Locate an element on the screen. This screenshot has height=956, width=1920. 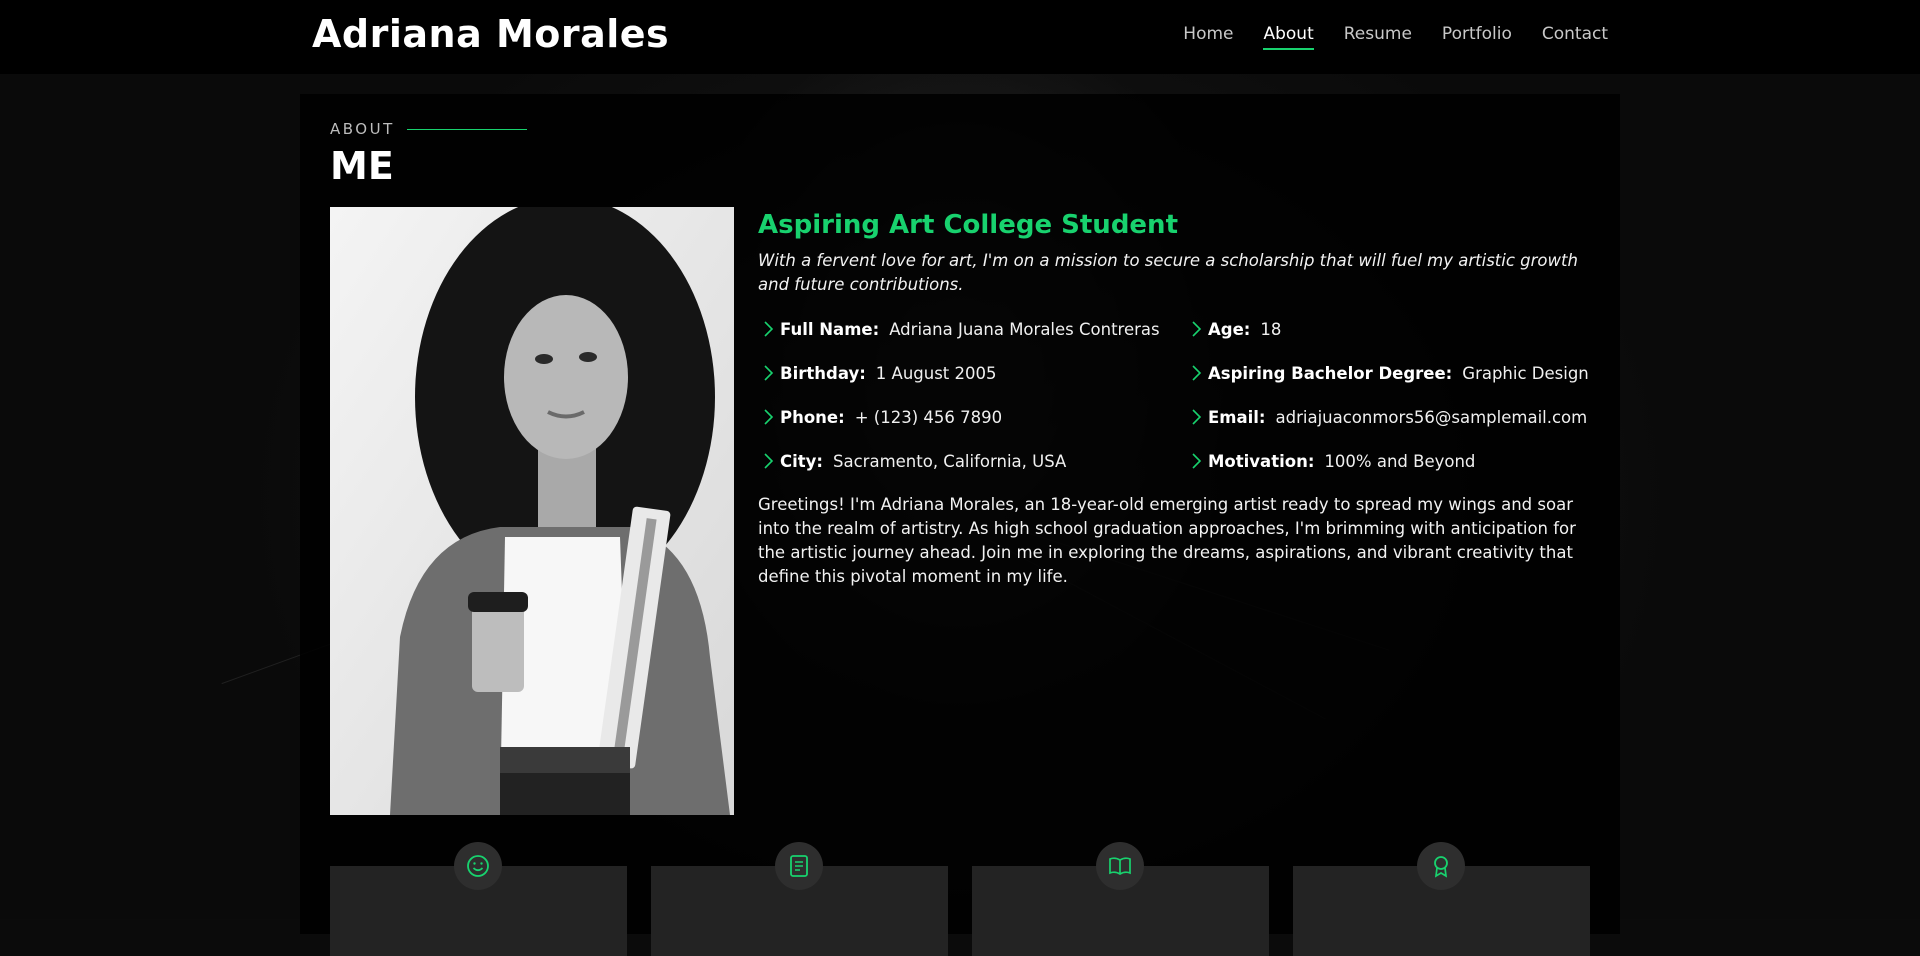
profile-photo is located at coordinates (532, 511).